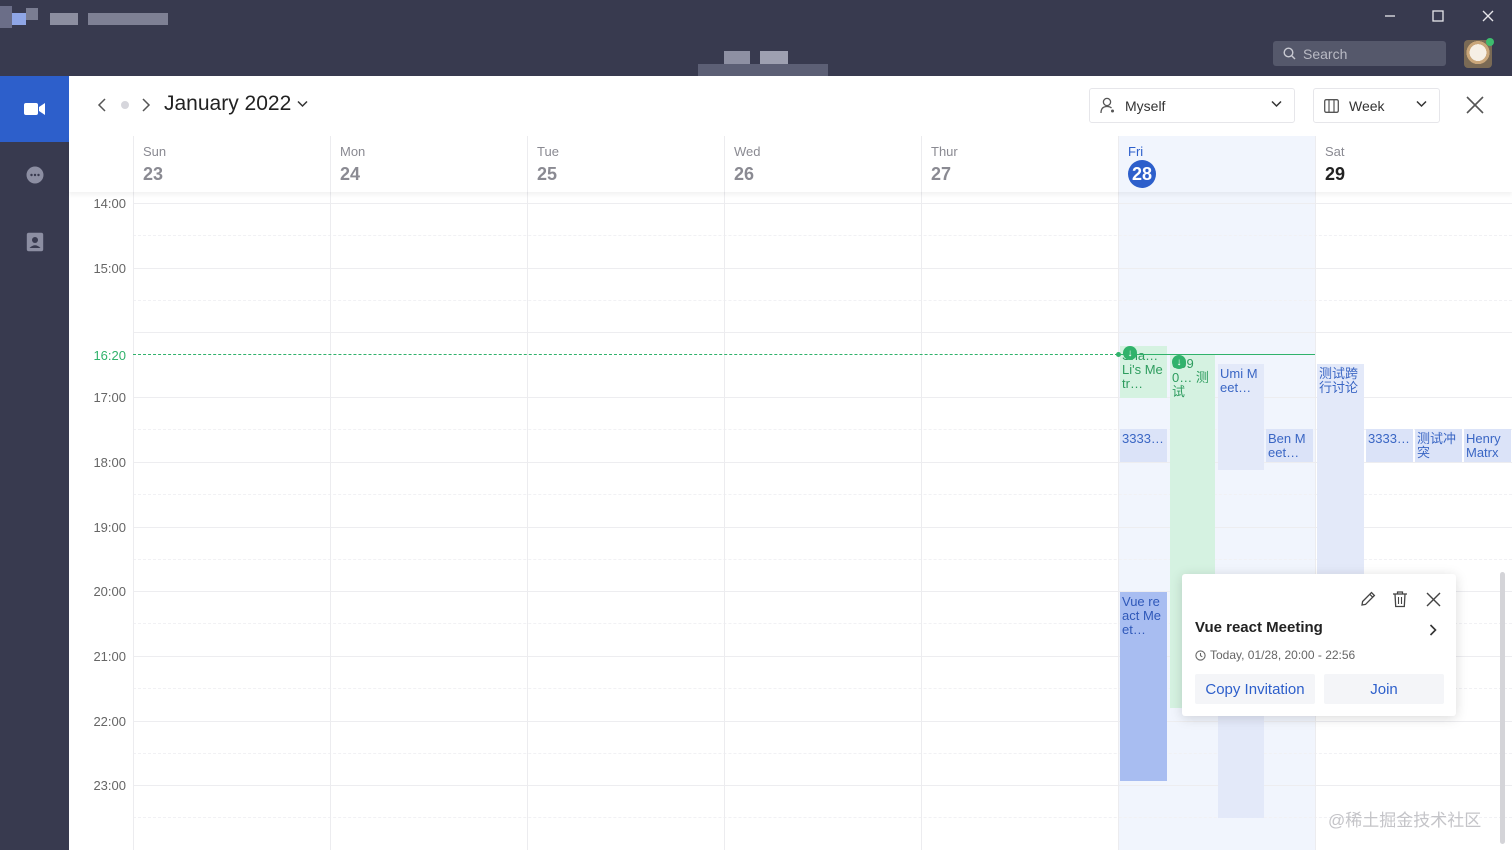  I want to click on close-popover-button, so click(1433, 599).